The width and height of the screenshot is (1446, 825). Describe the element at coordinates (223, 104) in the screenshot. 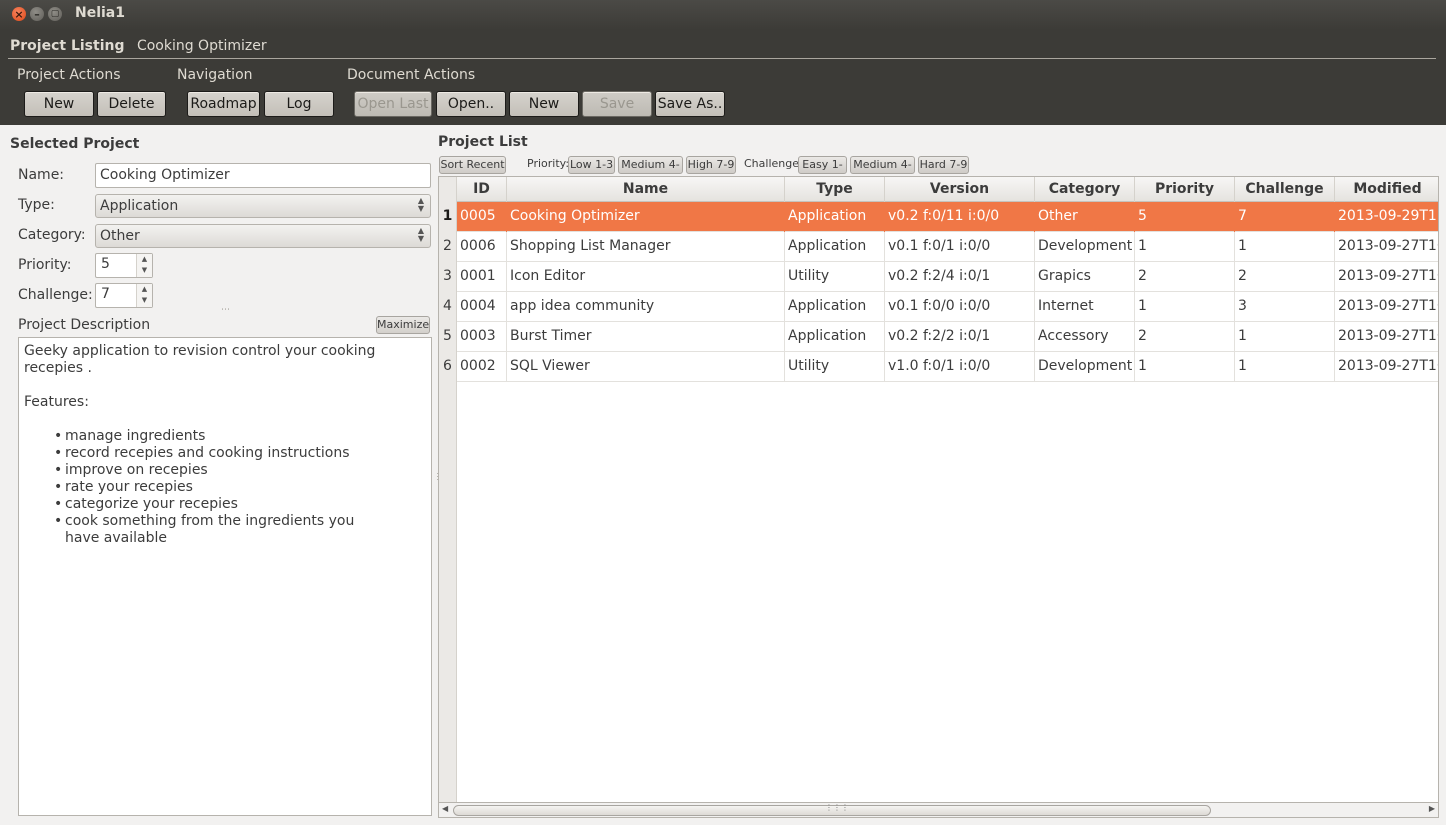

I see `roadmap-button: Roadmap` at that location.